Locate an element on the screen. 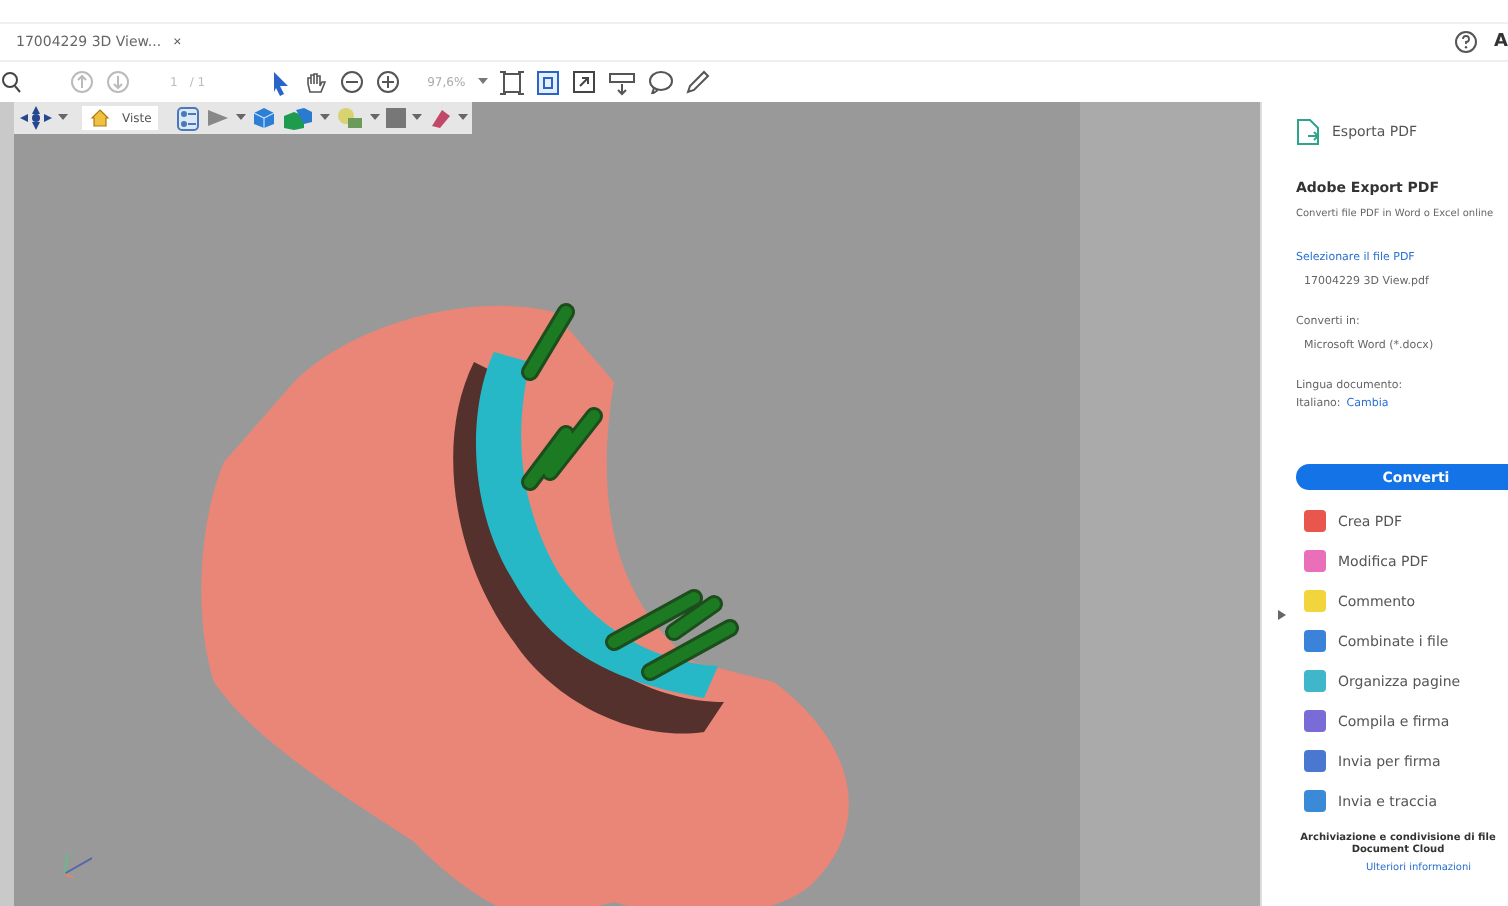 The width and height of the screenshot is (1508, 906). zoom-in-icon is located at coordinates (387, 82).